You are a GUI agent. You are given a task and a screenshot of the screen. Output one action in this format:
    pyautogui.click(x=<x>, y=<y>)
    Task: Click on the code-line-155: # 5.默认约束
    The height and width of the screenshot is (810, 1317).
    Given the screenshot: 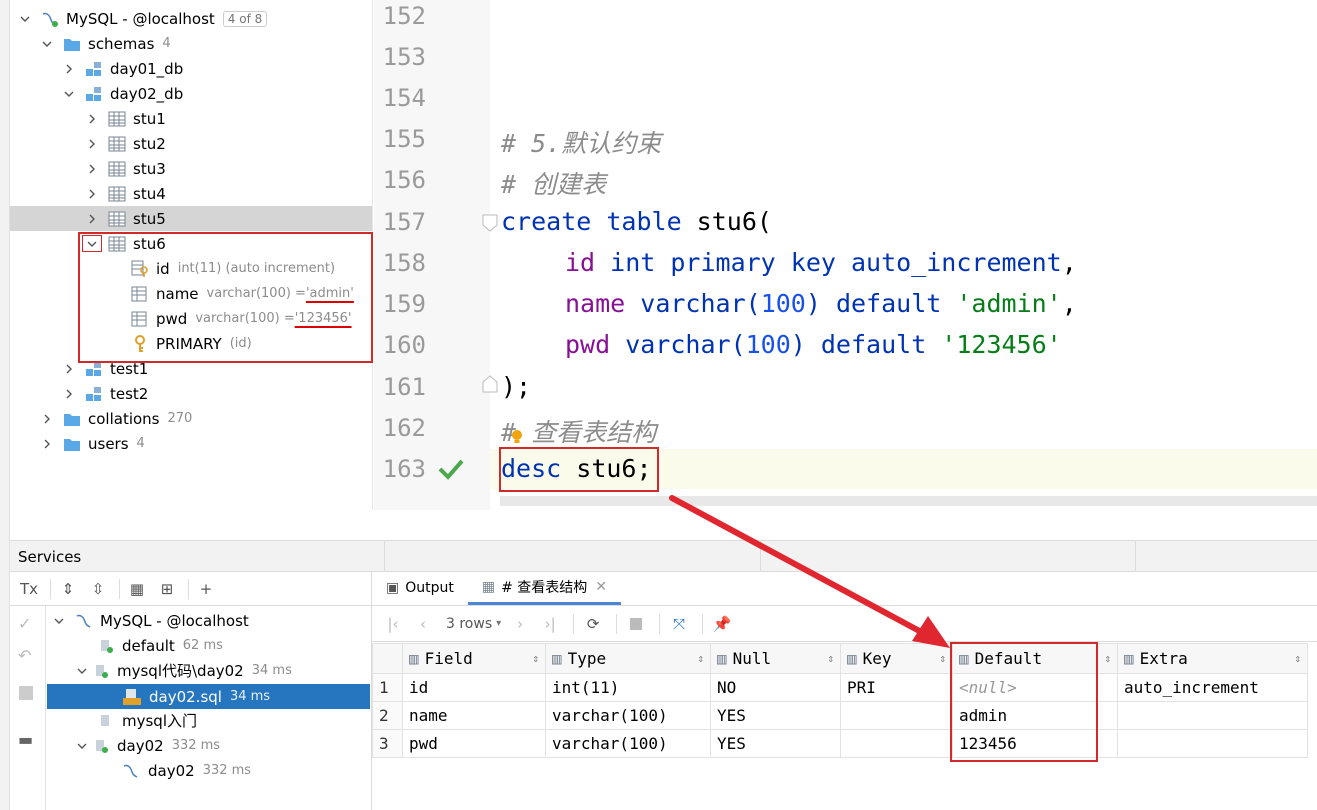 What is the action you would take?
    pyautogui.click(x=581, y=143)
    